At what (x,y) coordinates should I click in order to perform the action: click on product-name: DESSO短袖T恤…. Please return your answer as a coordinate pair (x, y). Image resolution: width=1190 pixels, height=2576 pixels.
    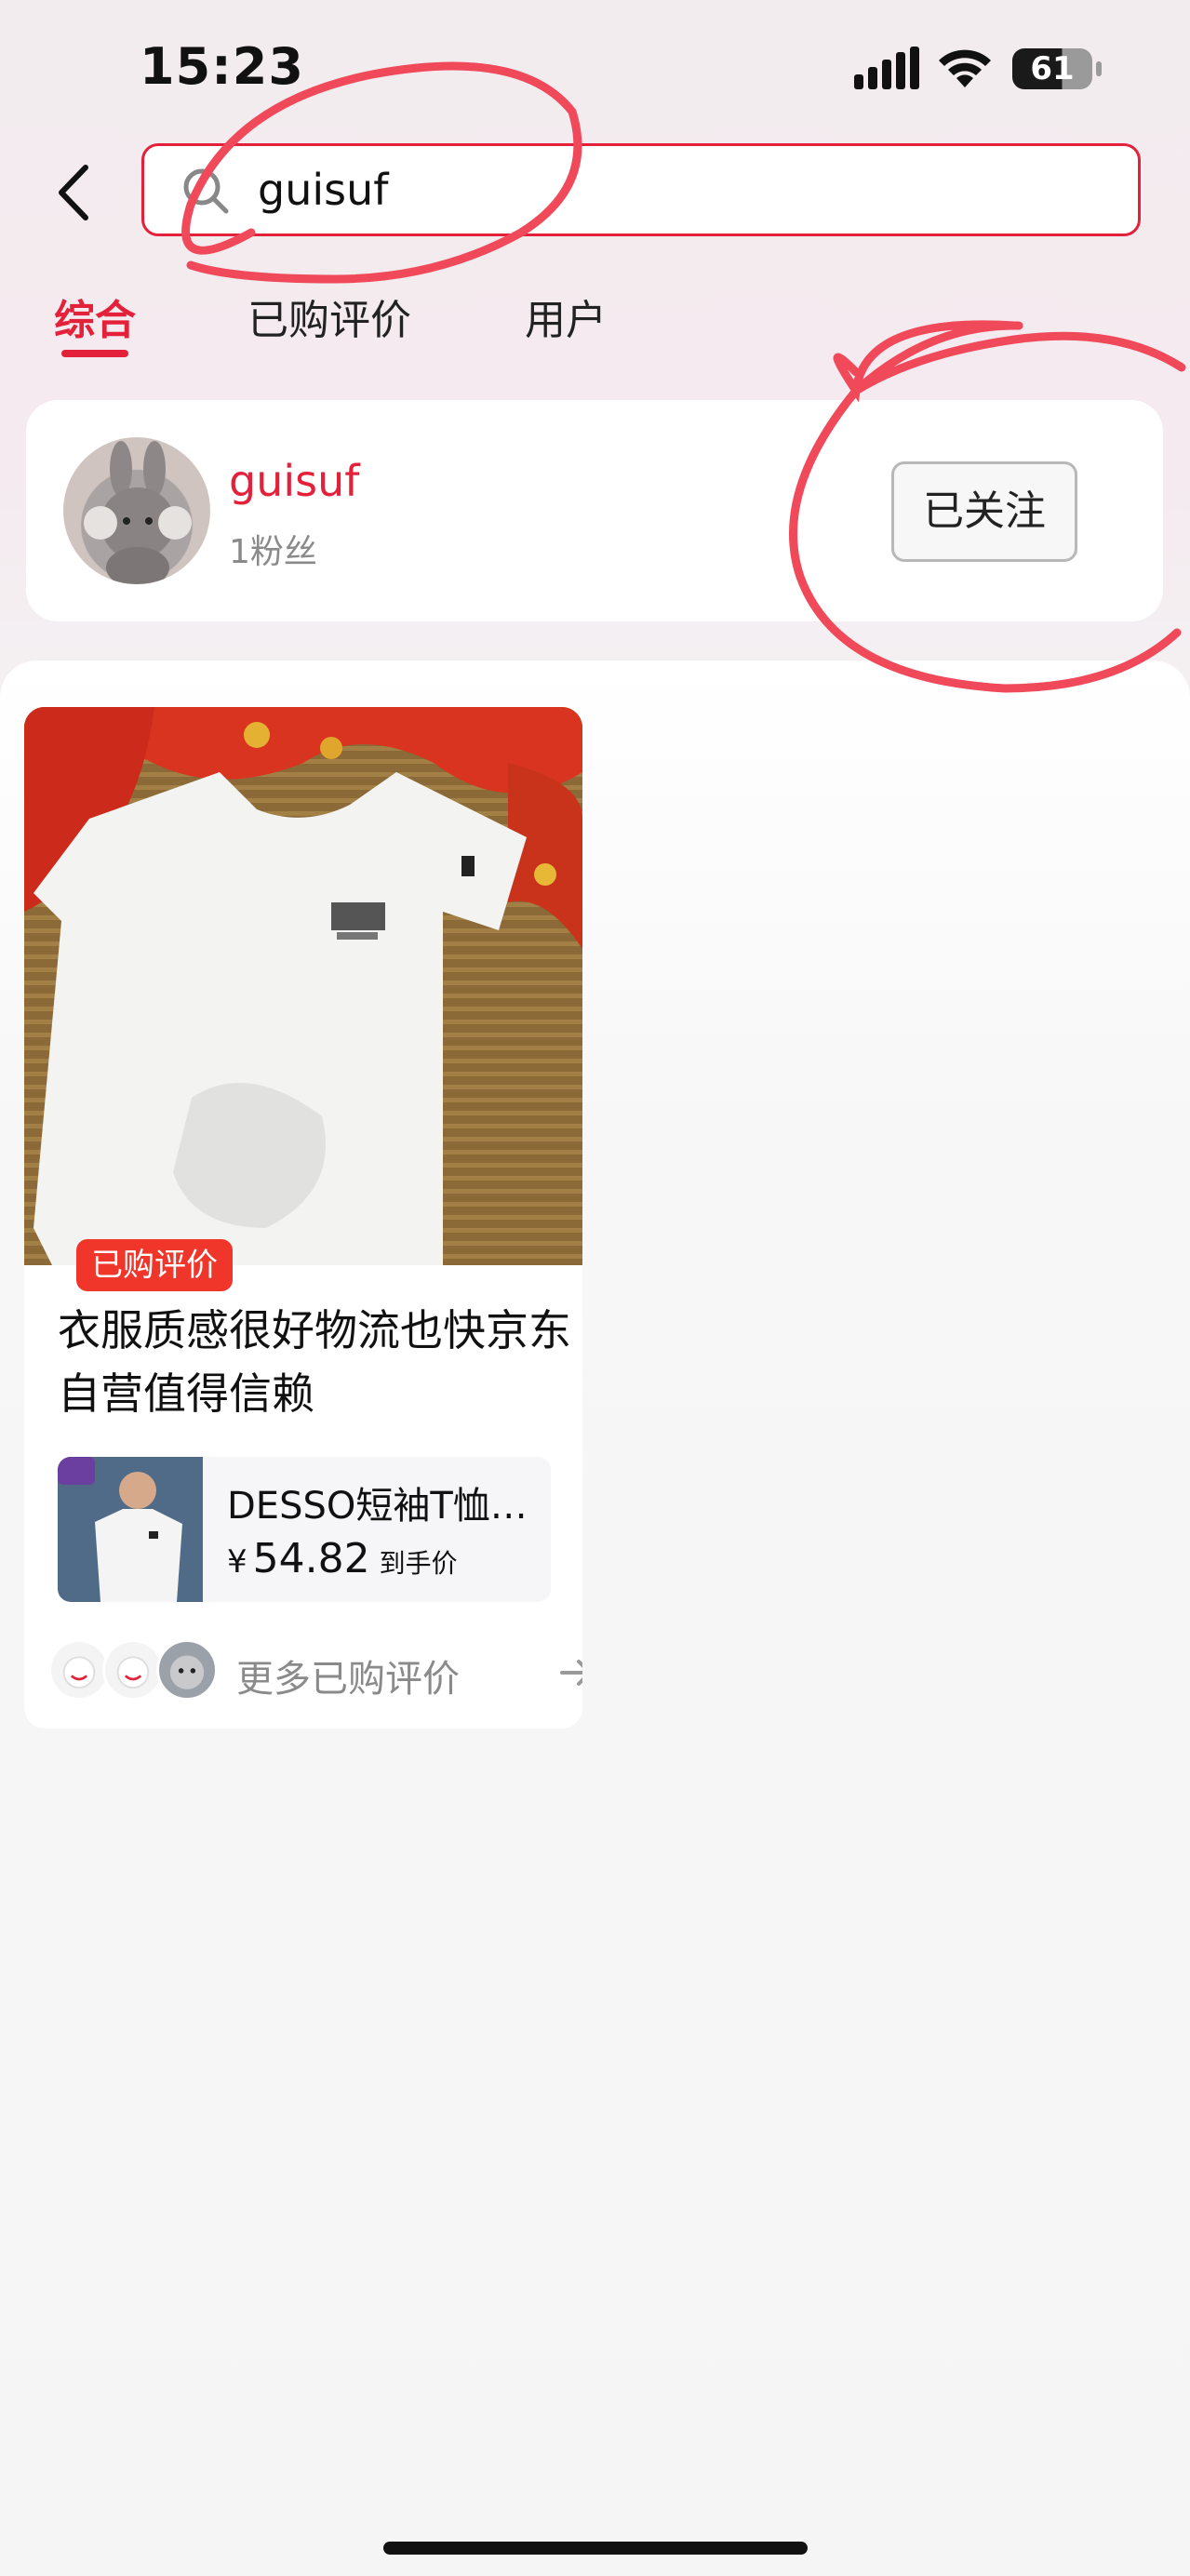
    Looking at the image, I should click on (377, 1506).